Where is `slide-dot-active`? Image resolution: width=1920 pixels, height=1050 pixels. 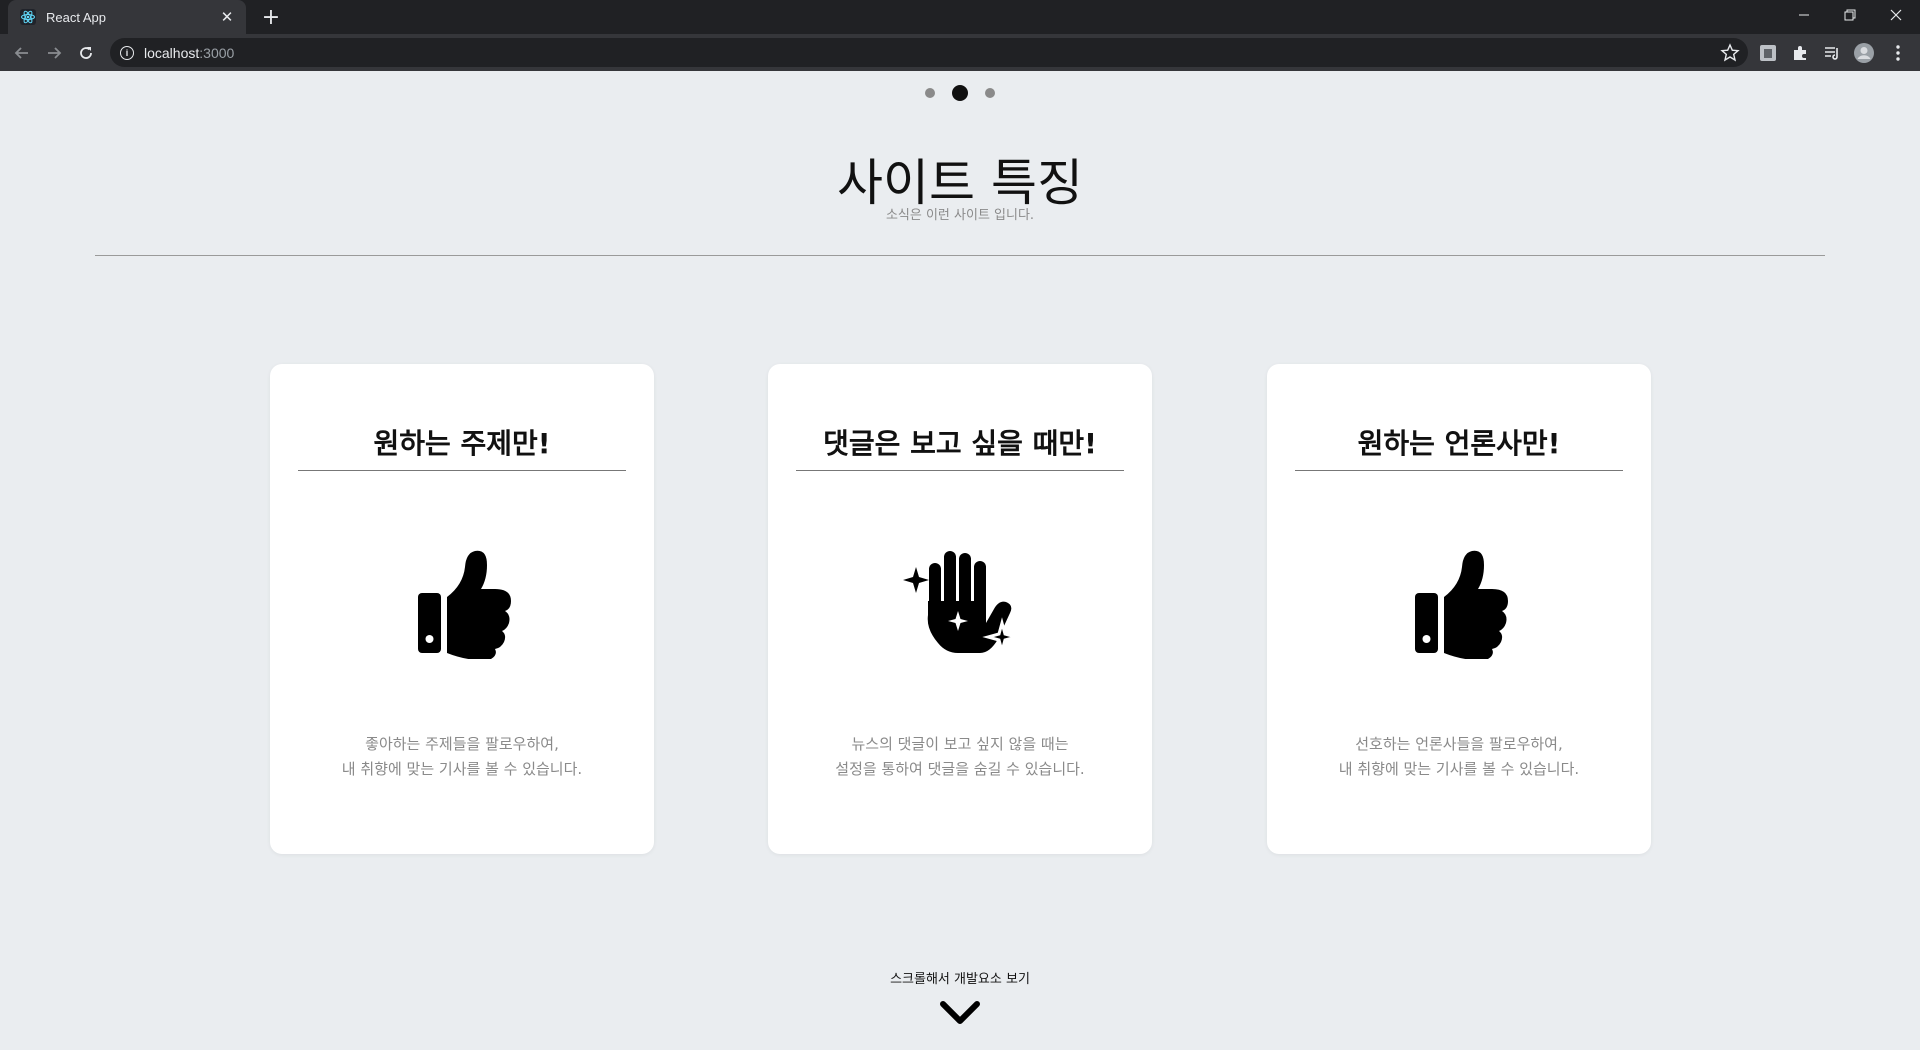
slide-dot-active is located at coordinates (960, 93).